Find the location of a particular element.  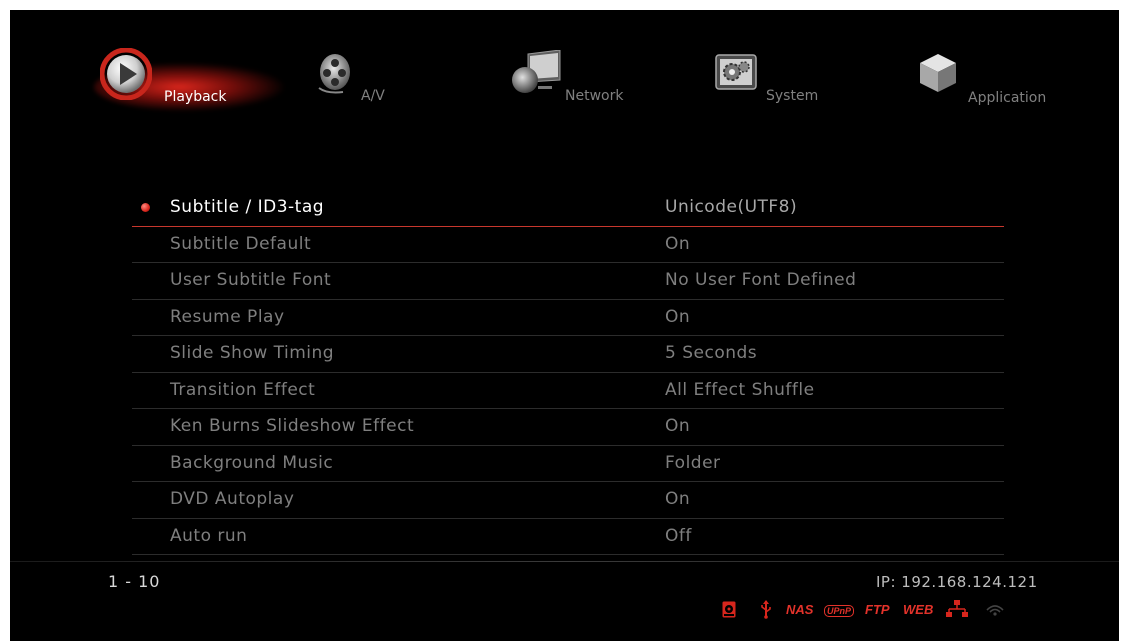

setting-value: No User Font Defined is located at coordinates (761, 280).